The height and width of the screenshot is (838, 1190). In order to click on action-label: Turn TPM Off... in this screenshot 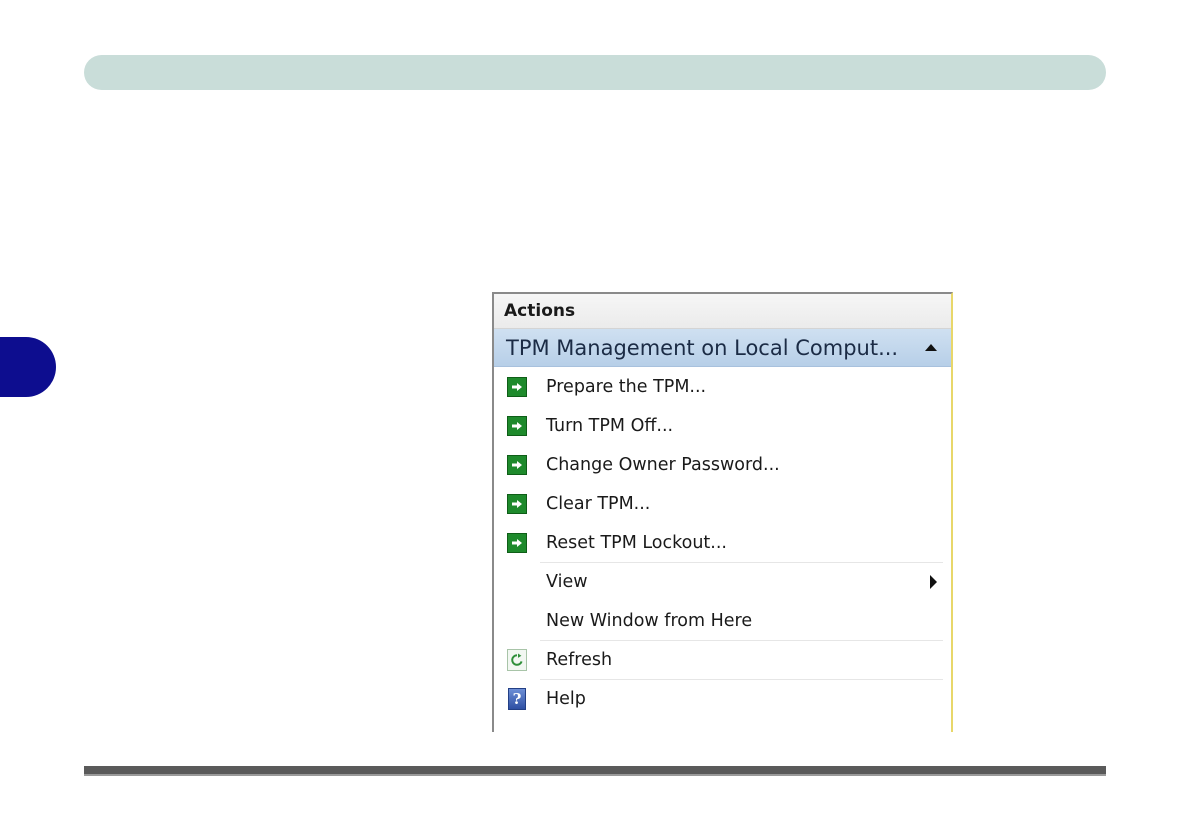, I will do `click(610, 425)`.